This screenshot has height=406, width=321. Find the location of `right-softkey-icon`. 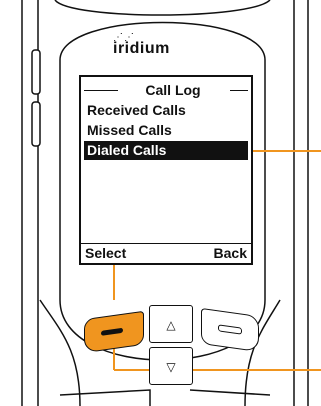

right-softkey-icon is located at coordinates (230, 329).